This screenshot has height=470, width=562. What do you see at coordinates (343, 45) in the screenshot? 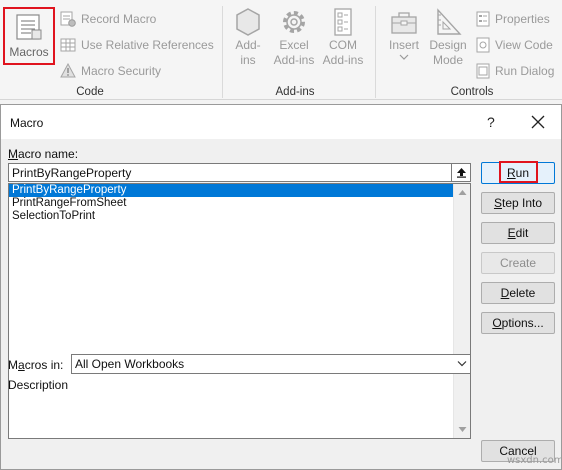
I see `com-addins-label-line1: COM` at bounding box center [343, 45].